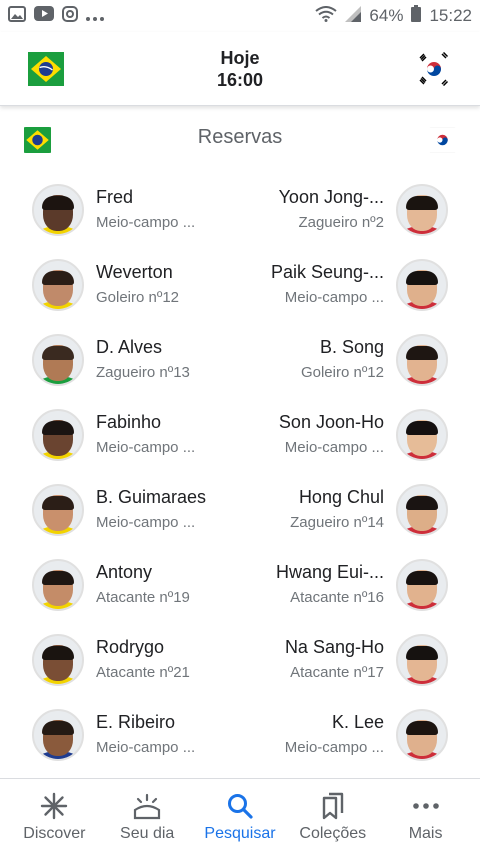  Describe the element at coordinates (344, 509) in the screenshot. I see `away-player: Hong Chul Zagueiro nº14` at that location.